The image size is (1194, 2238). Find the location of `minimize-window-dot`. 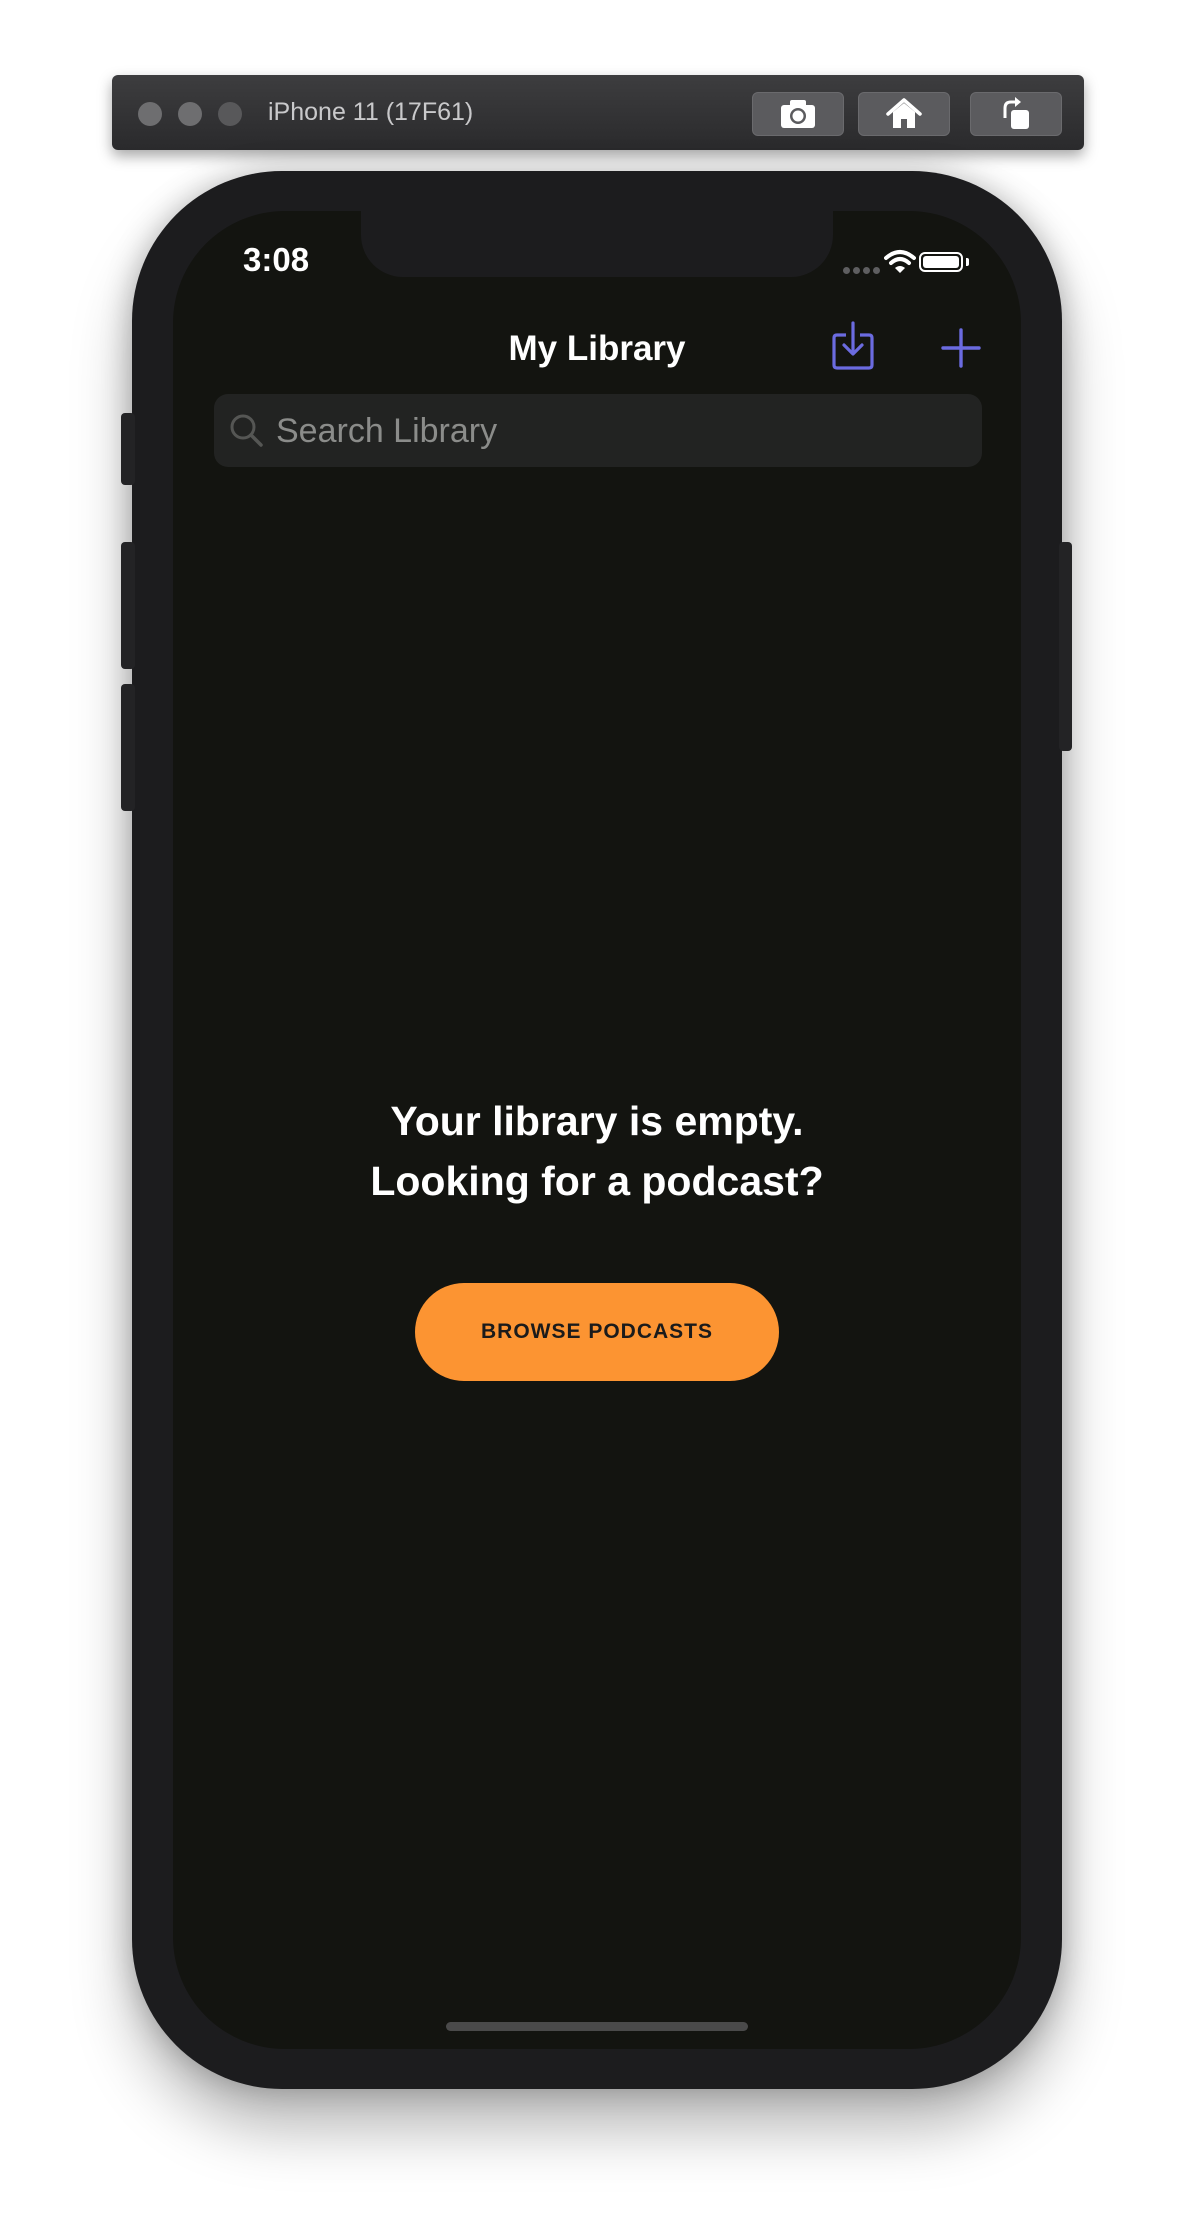

minimize-window-dot is located at coordinates (190, 114).